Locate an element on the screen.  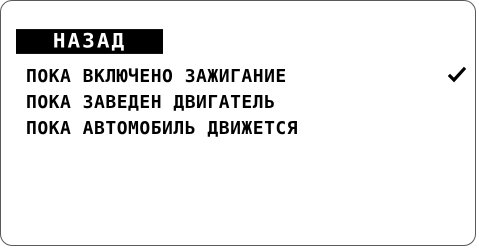
menu-item-ignition-on: ПОКА ВКЛЮЧЕНО ЗАЖИГАНИЕ is located at coordinates (246, 77).